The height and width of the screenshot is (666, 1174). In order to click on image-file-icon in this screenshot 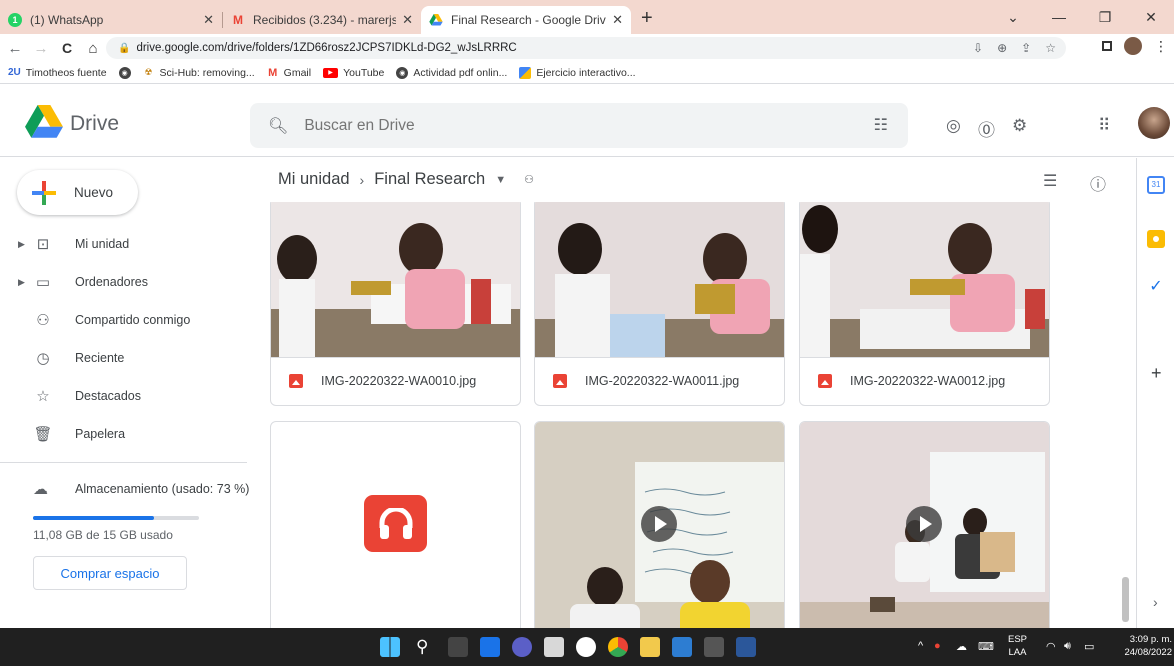, I will do `click(296, 380)`.